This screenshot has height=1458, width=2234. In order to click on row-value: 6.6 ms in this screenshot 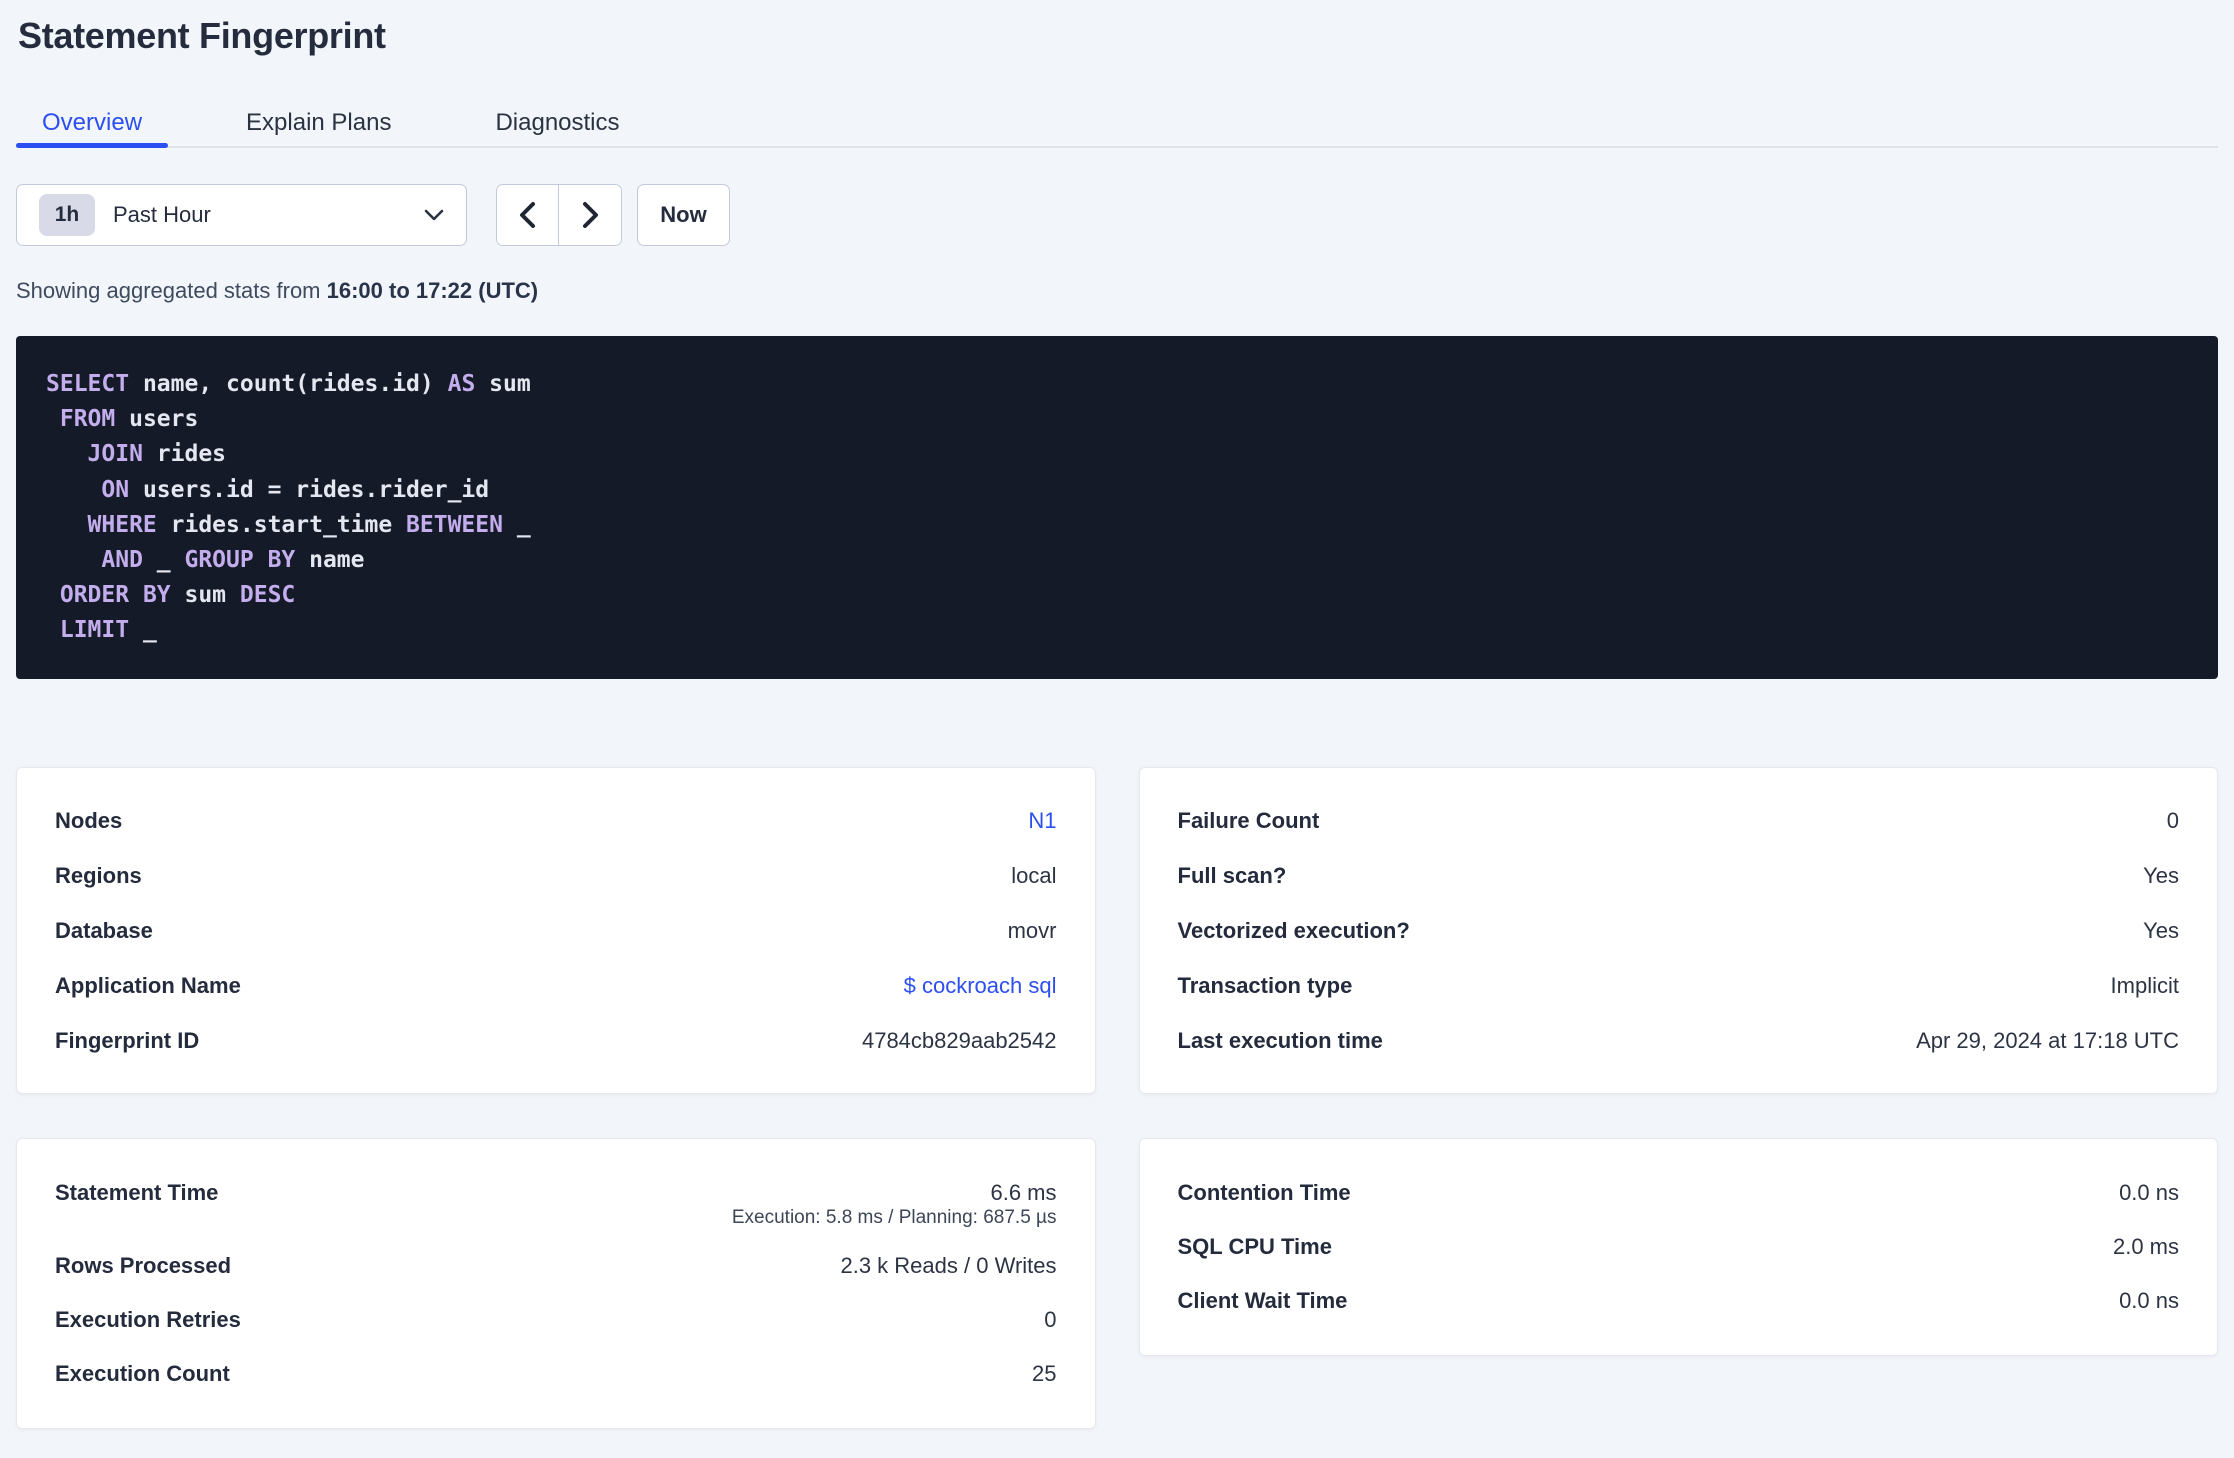, I will do `click(1023, 1192)`.